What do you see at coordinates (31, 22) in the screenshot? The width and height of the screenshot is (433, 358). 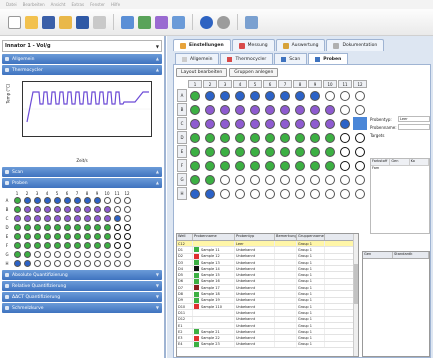 I see `open-folder-icon` at bounding box center [31, 22].